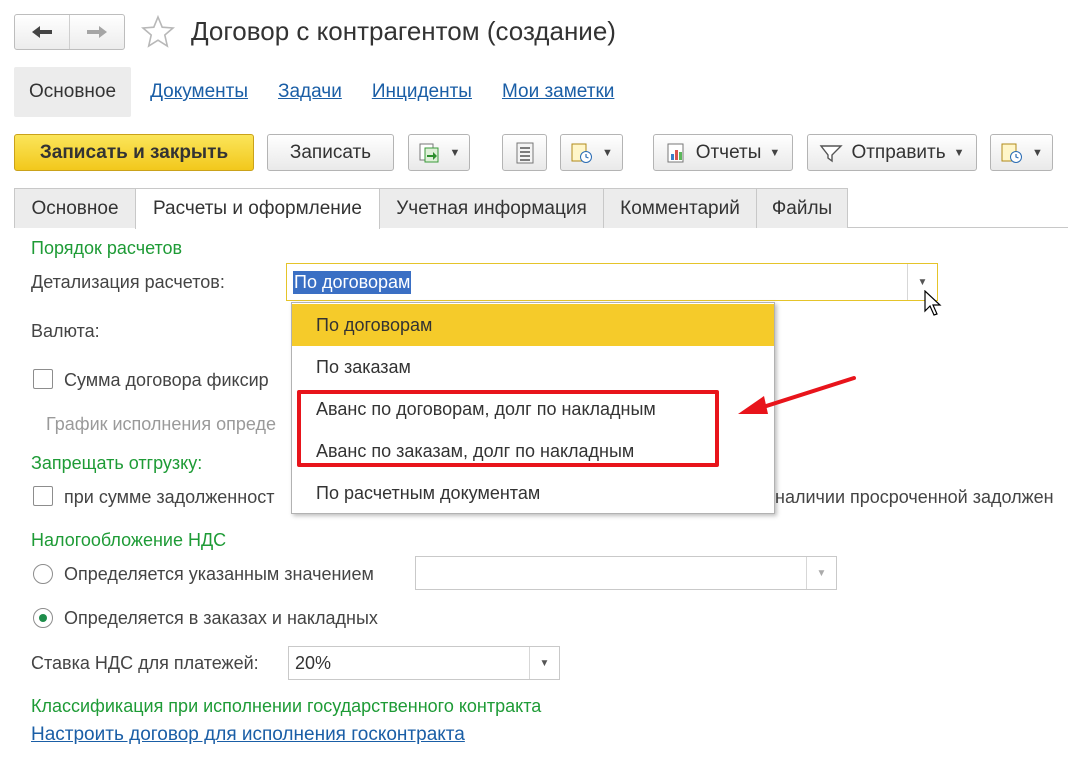 This screenshot has height=779, width=1068. What do you see at coordinates (65, 331) in the screenshot?
I see `currency-label: Валюта:` at bounding box center [65, 331].